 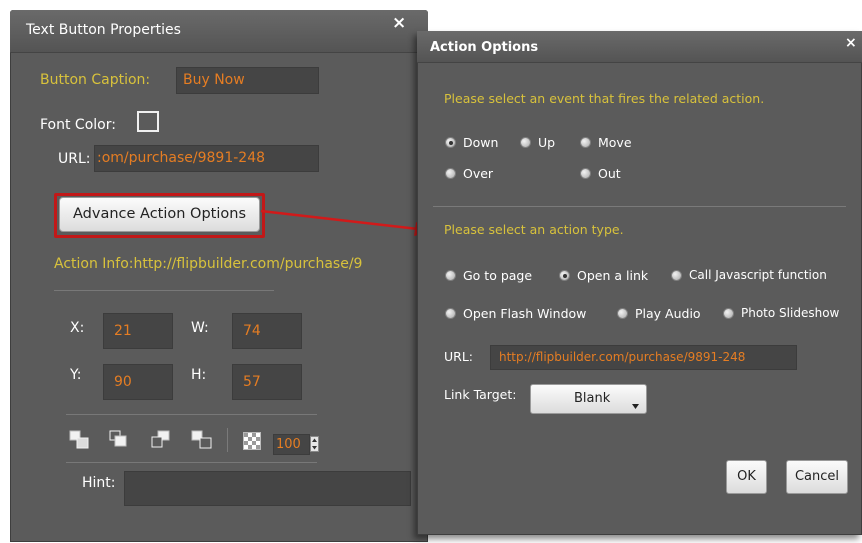 I want to click on action-radio-play-audio: Play Audio, so click(x=659, y=313).